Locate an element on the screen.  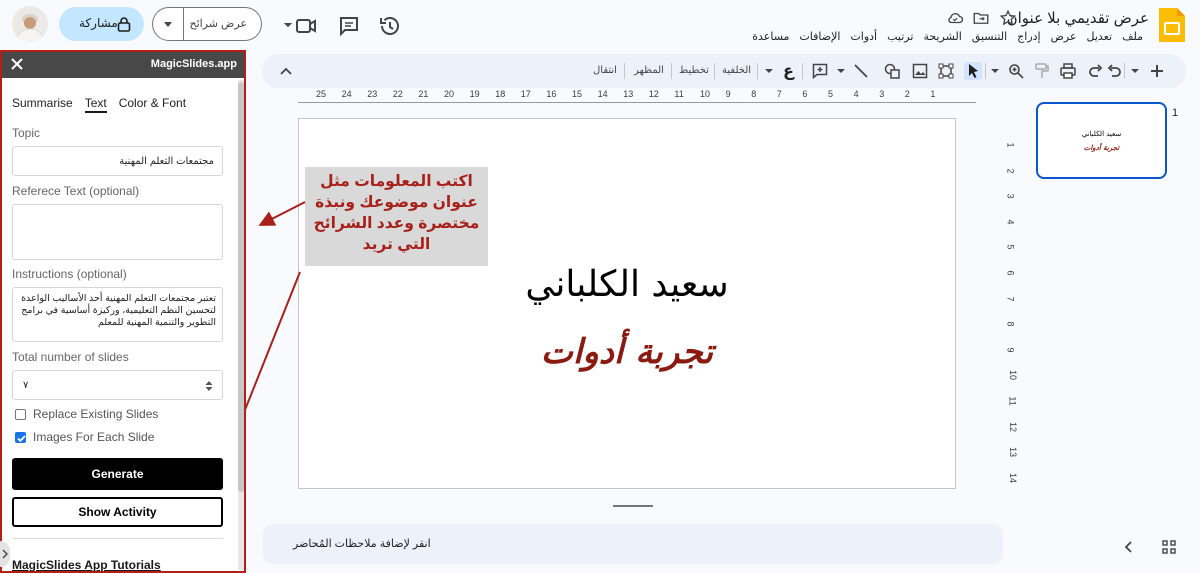
star-icon is located at coordinates (1008, 18).